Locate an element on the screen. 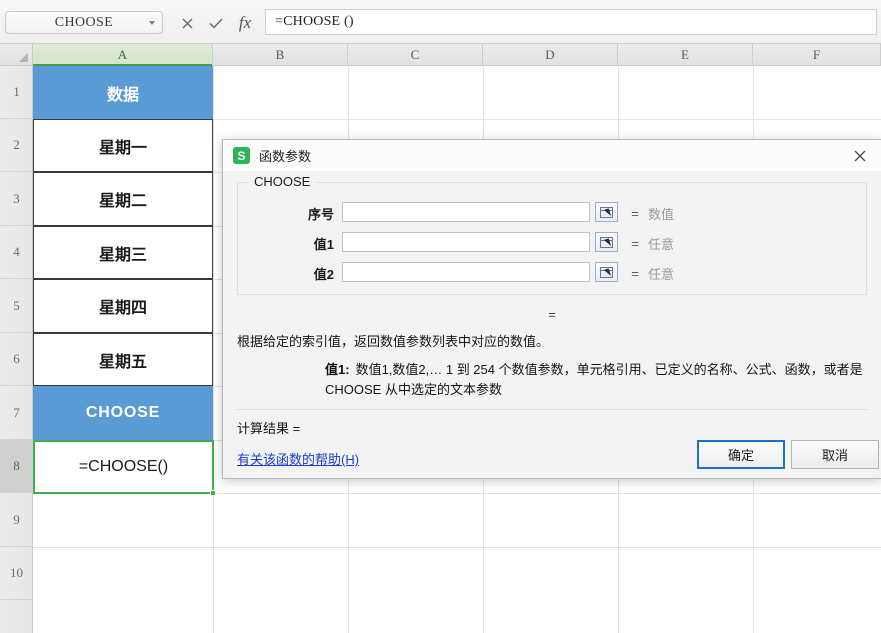 This screenshot has height=633, width=881. cell-value: 星期四 is located at coordinates (122, 308).